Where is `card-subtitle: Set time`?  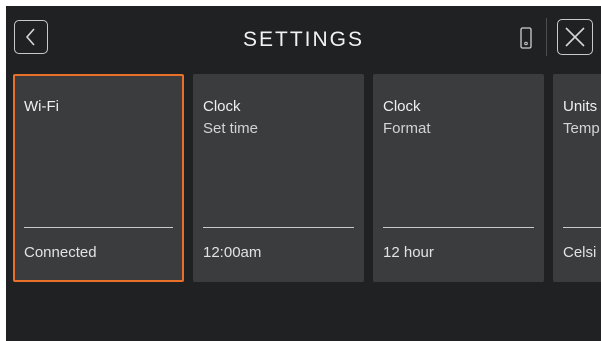
card-subtitle: Set time is located at coordinates (231, 128).